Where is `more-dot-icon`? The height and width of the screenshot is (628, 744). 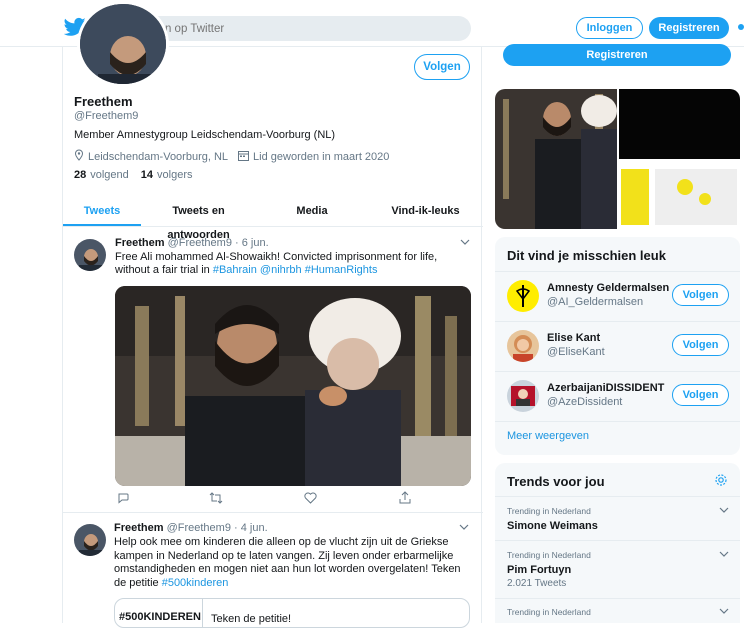
more-dot-icon is located at coordinates (741, 27).